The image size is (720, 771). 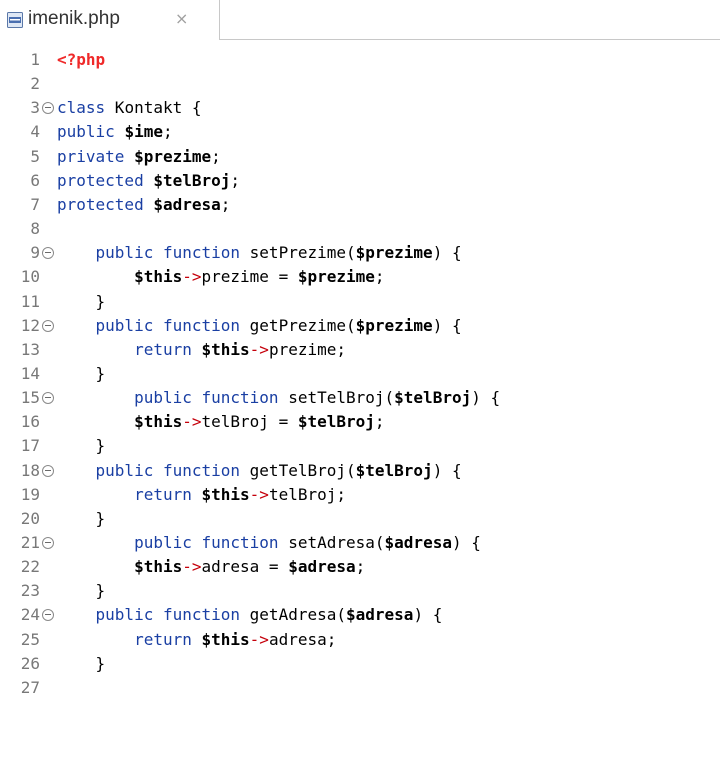 What do you see at coordinates (360, 640) in the screenshot?
I see `code-line: 25 return $this->adresa;` at bounding box center [360, 640].